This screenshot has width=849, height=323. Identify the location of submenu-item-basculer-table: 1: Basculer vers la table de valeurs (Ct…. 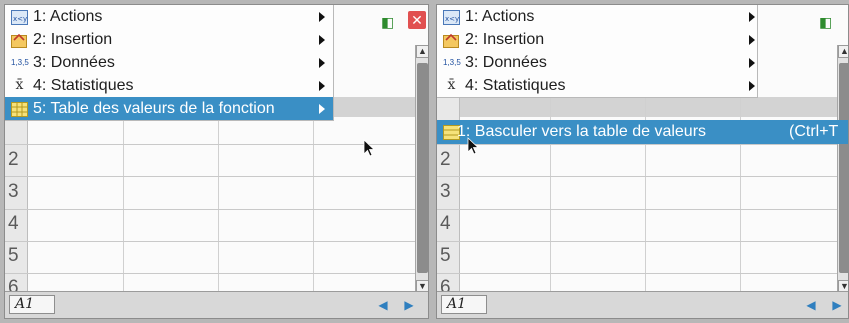
(642, 132).